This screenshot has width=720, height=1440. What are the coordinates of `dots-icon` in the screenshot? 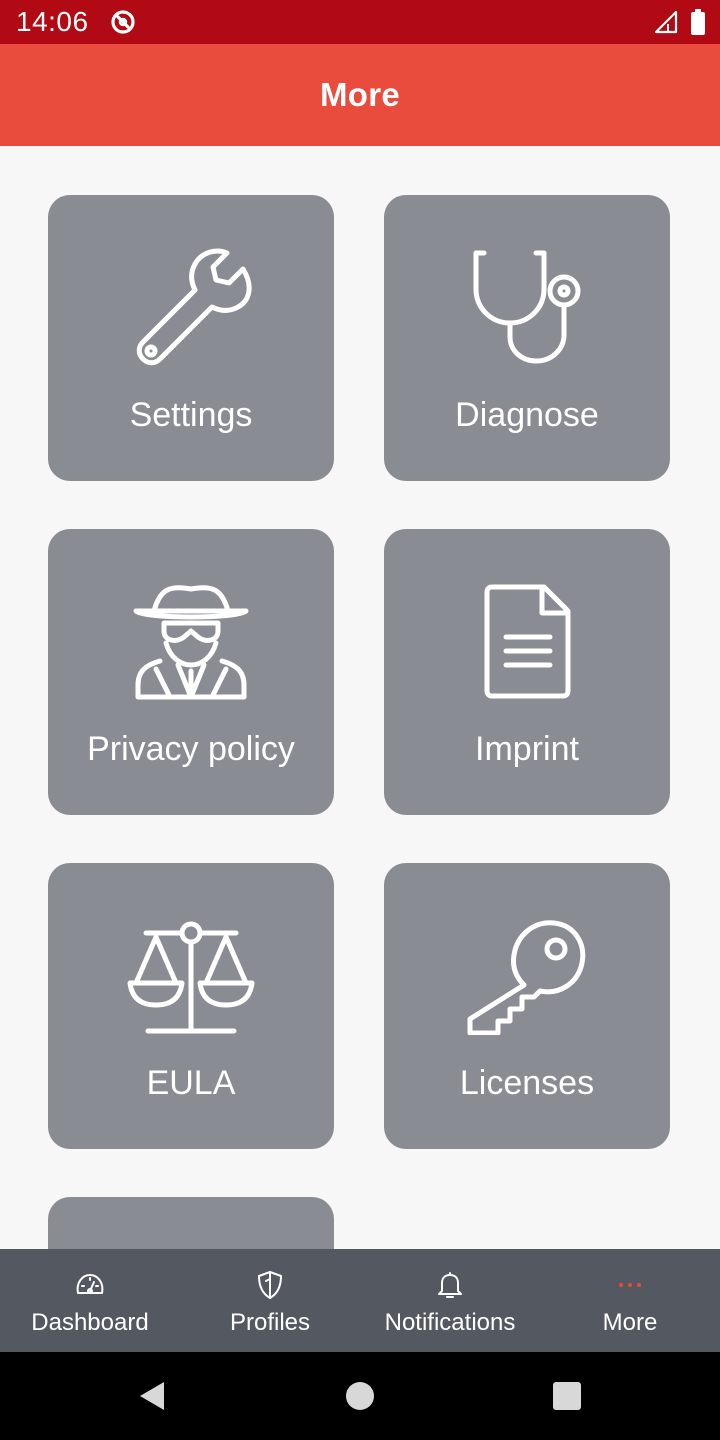 It's located at (630, 1285).